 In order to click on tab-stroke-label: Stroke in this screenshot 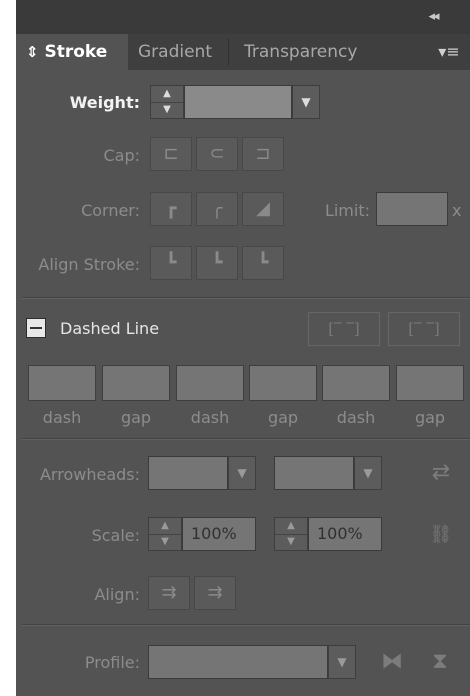, I will do `click(76, 52)`.